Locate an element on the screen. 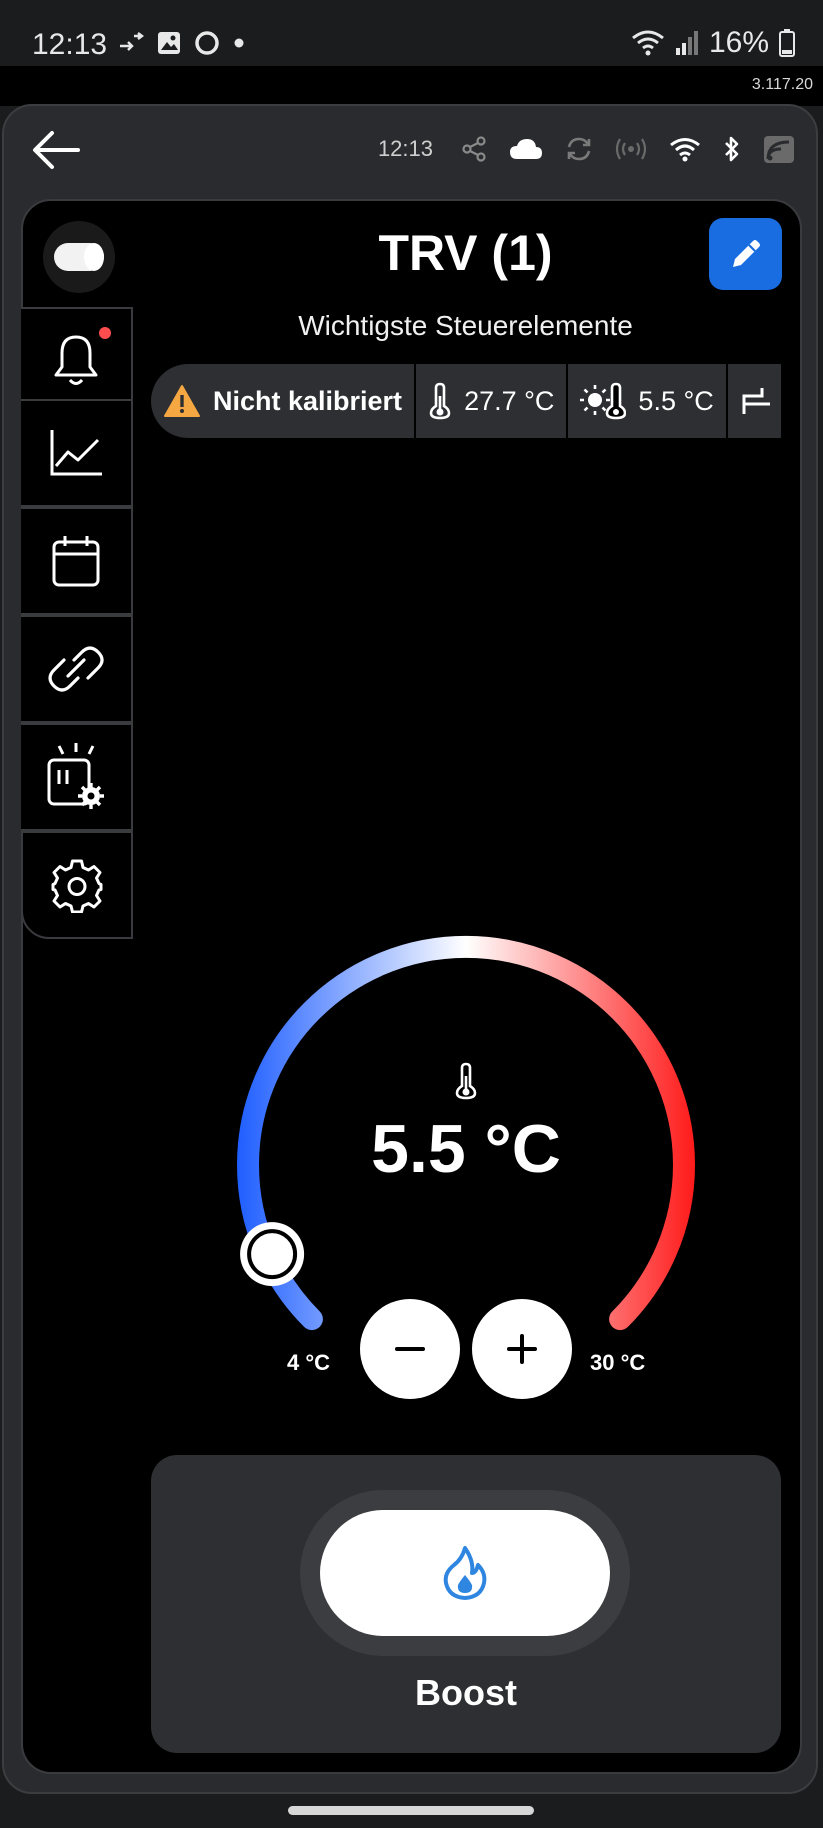 The image size is (823, 1828). dial-thumb is located at coordinates (272, 1254).